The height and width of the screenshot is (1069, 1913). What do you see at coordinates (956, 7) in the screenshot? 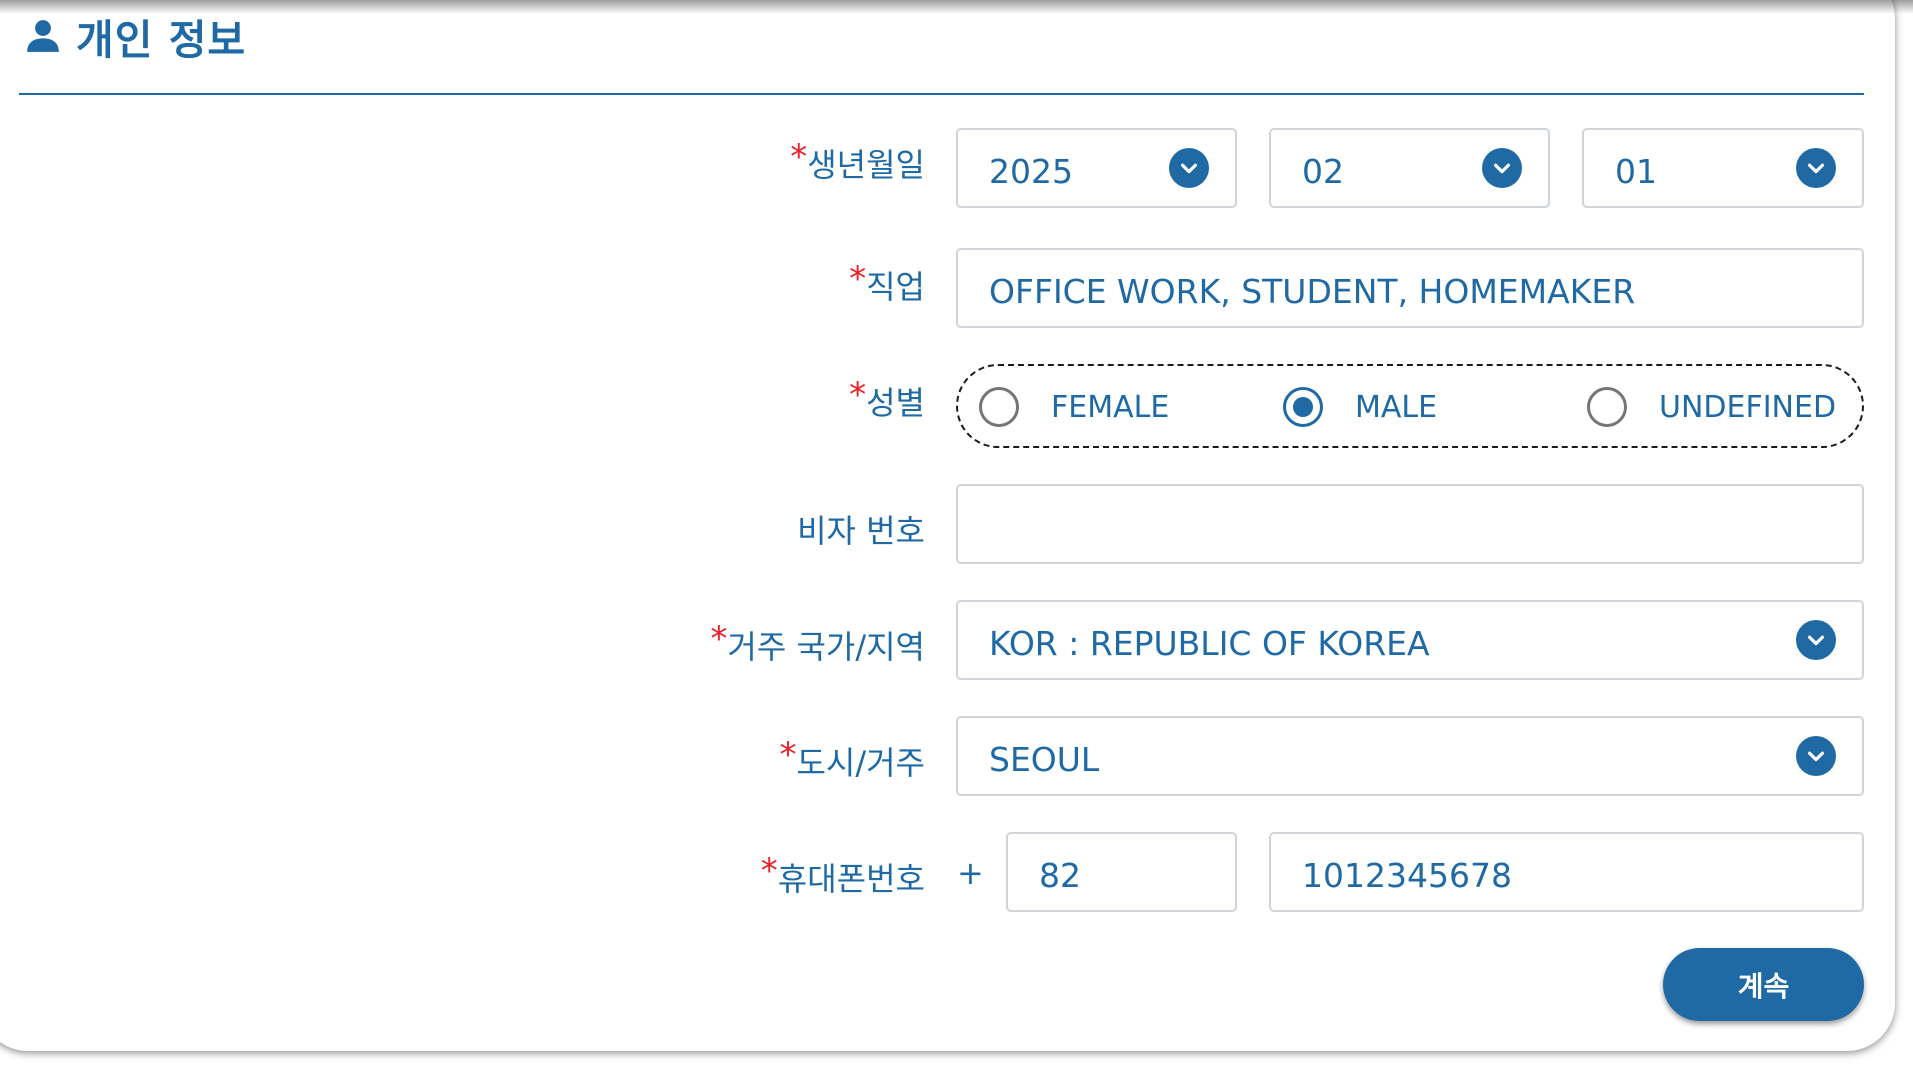
I see `top-shadow` at bounding box center [956, 7].